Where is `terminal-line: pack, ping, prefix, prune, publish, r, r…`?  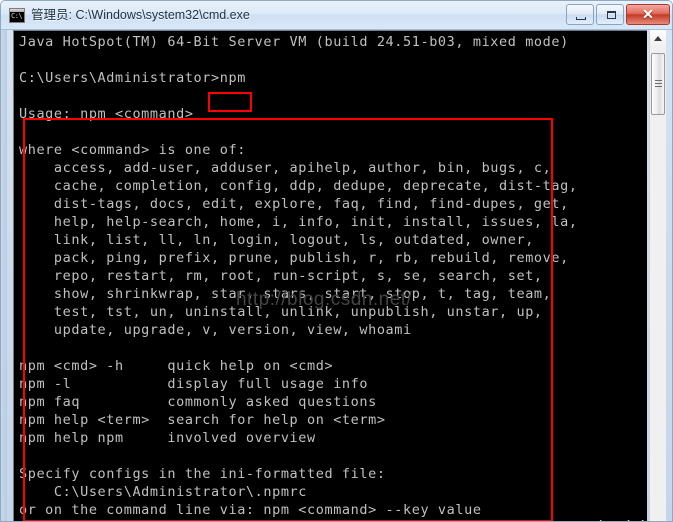
terminal-line: pack, ping, prefix, prune, publish, r, r… is located at coordinates (294, 258).